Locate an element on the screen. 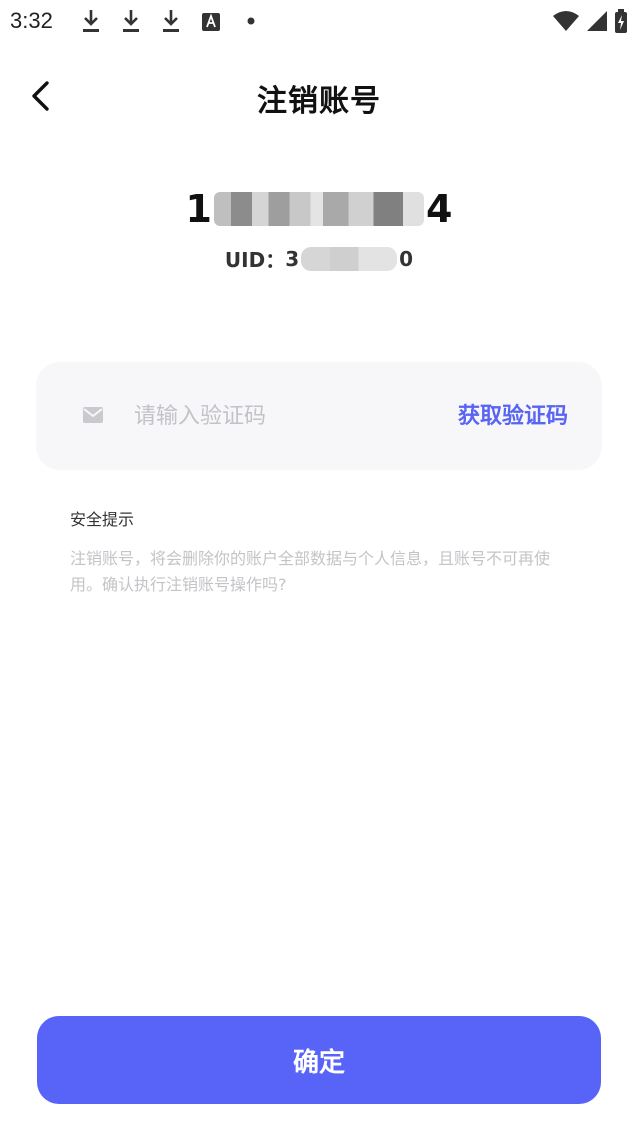  status-bar: 3:32 is located at coordinates (319, 22).